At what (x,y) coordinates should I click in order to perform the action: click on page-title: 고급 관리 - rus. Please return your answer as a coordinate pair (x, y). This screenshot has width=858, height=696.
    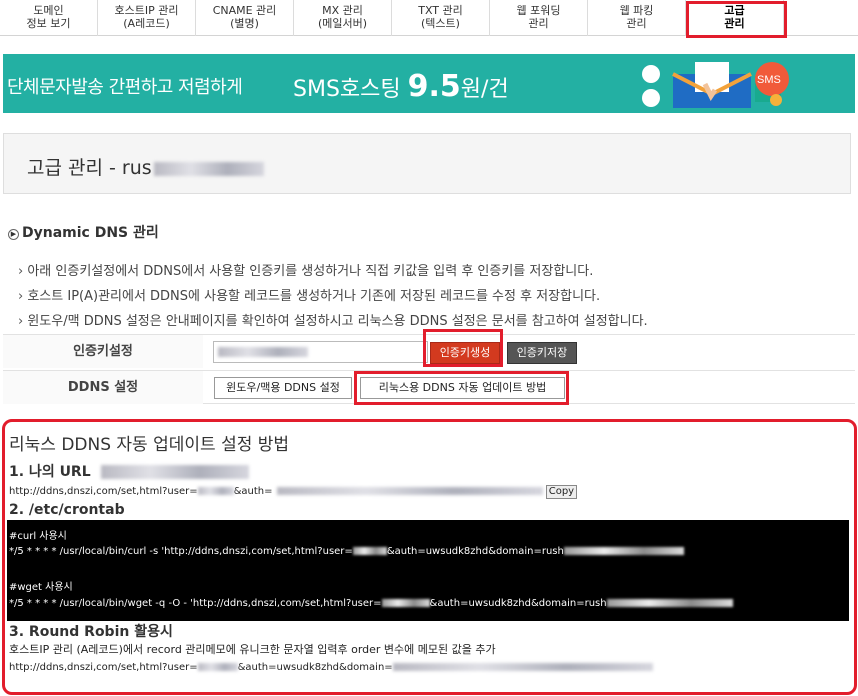
    Looking at the image, I should click on (145, 166).